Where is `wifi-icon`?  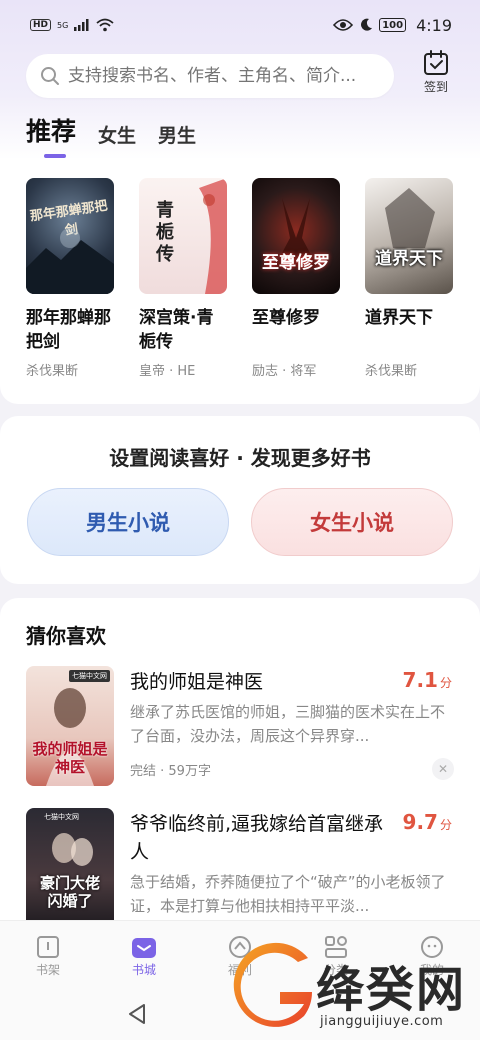 wifi-icon is located at coordinates (105, 25).